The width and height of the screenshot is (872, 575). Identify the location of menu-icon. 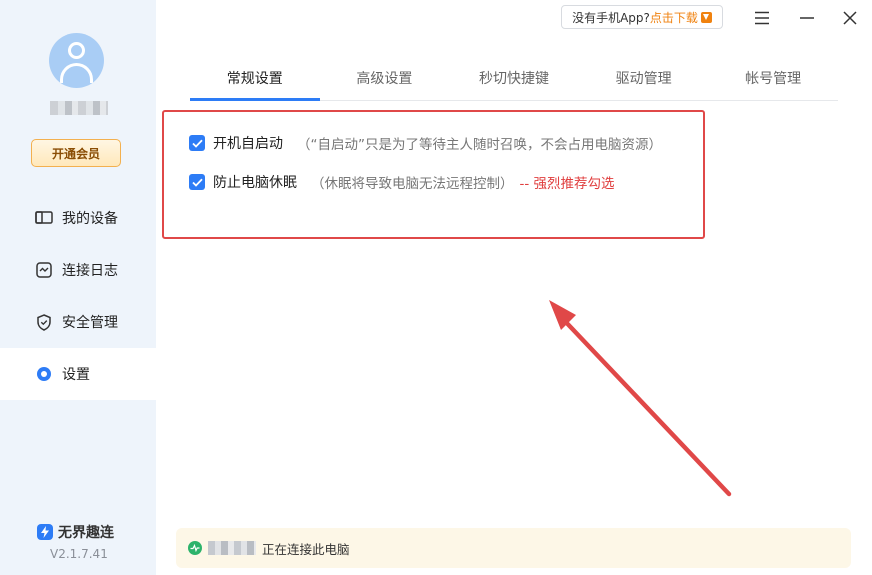
(762, 18).